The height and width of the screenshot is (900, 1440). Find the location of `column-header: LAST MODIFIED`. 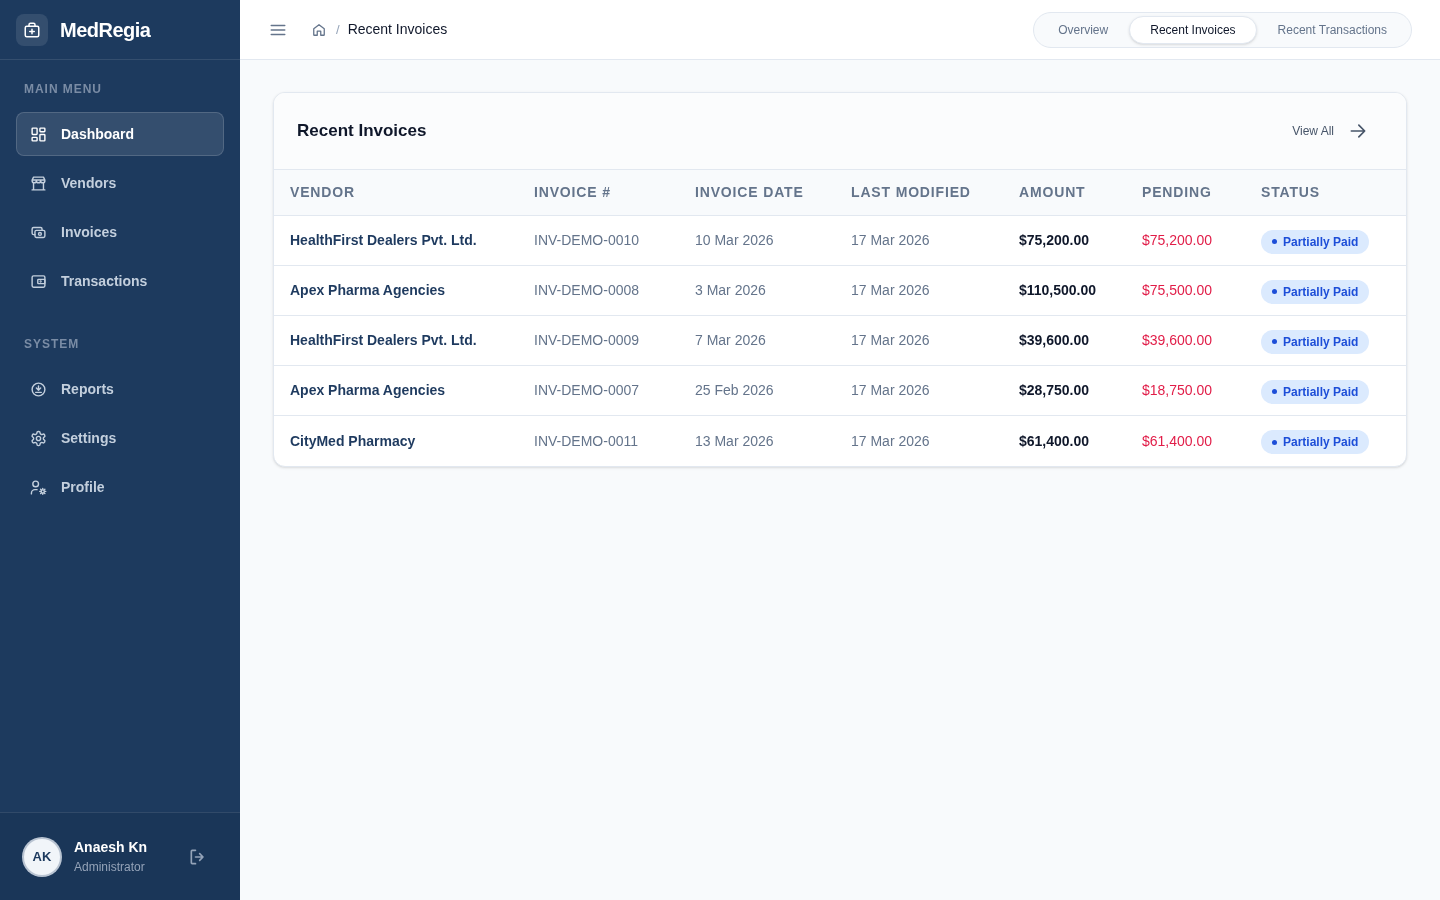

column-header: LAST MODIFIED is located at coordinates (911, 192).